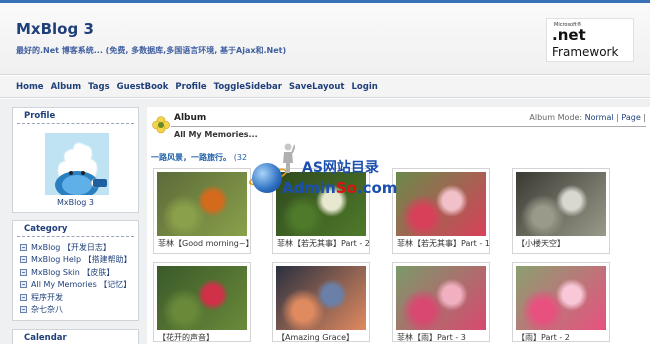 The image size is (650, 344). What do you see at coordinates (190, 118) in the screenshot?
I see `album-title: Album` at bounding box center [190, 118].